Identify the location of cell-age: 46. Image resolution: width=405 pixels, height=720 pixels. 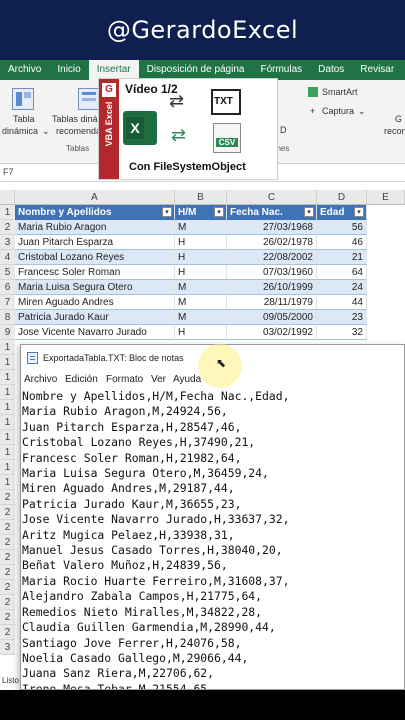
(342, 242).